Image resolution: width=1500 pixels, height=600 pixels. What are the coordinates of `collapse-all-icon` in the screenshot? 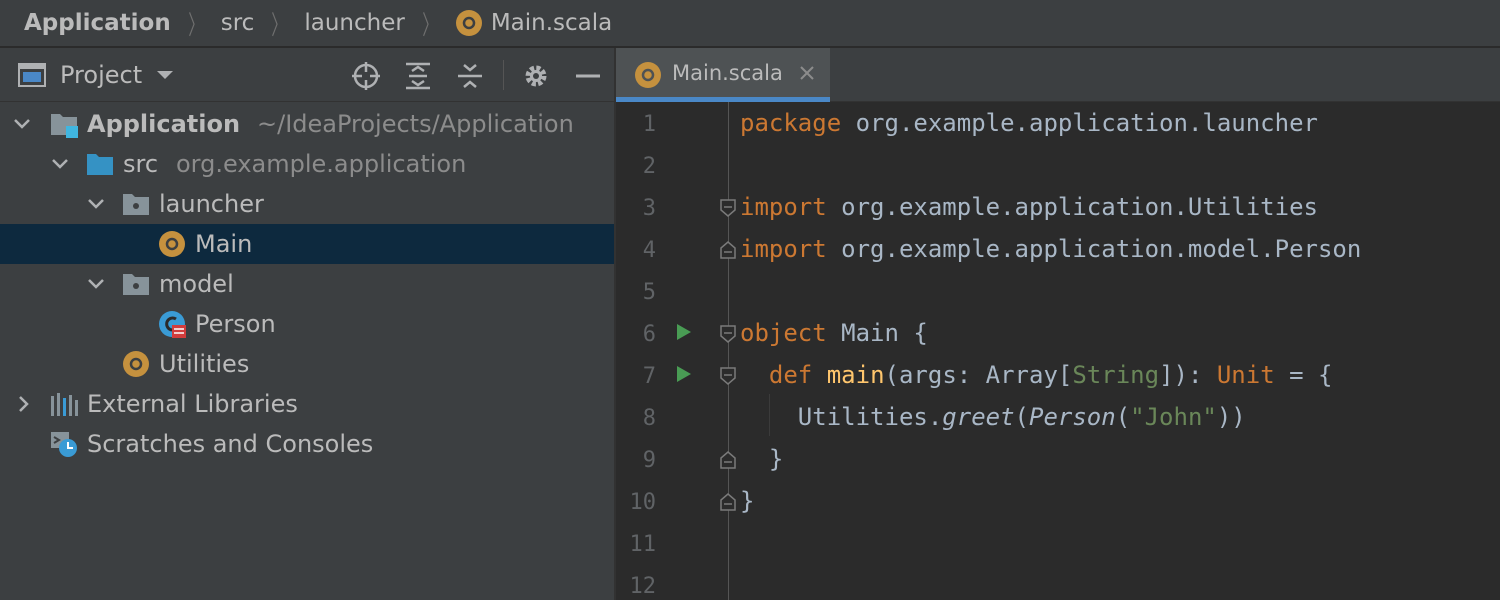 It's located at (470, 76).